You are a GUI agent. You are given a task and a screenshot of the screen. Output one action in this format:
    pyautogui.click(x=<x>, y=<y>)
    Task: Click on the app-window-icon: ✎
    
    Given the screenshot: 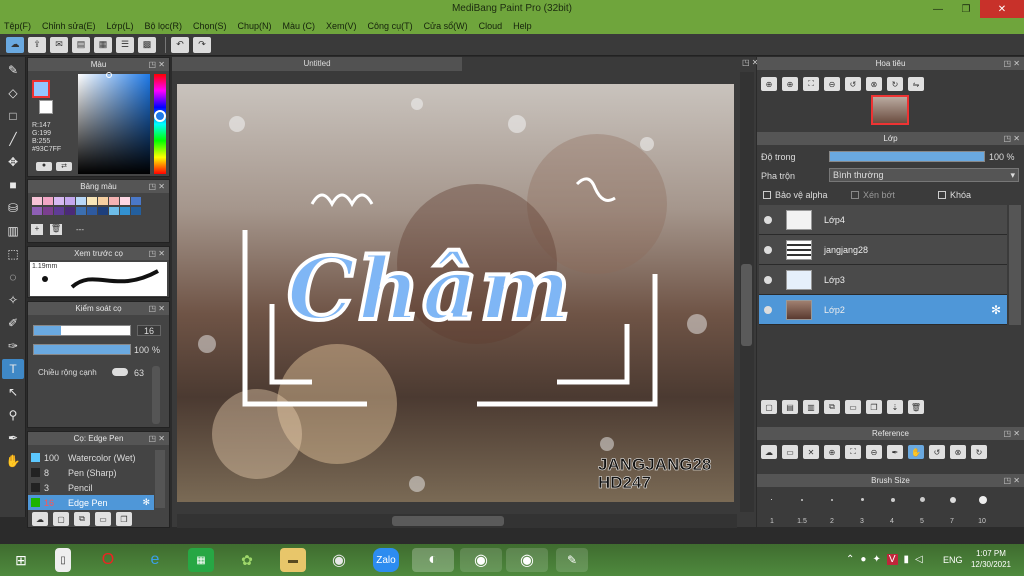 What is the action you would take?
    pyautogui.click(x=572, y=560)
    